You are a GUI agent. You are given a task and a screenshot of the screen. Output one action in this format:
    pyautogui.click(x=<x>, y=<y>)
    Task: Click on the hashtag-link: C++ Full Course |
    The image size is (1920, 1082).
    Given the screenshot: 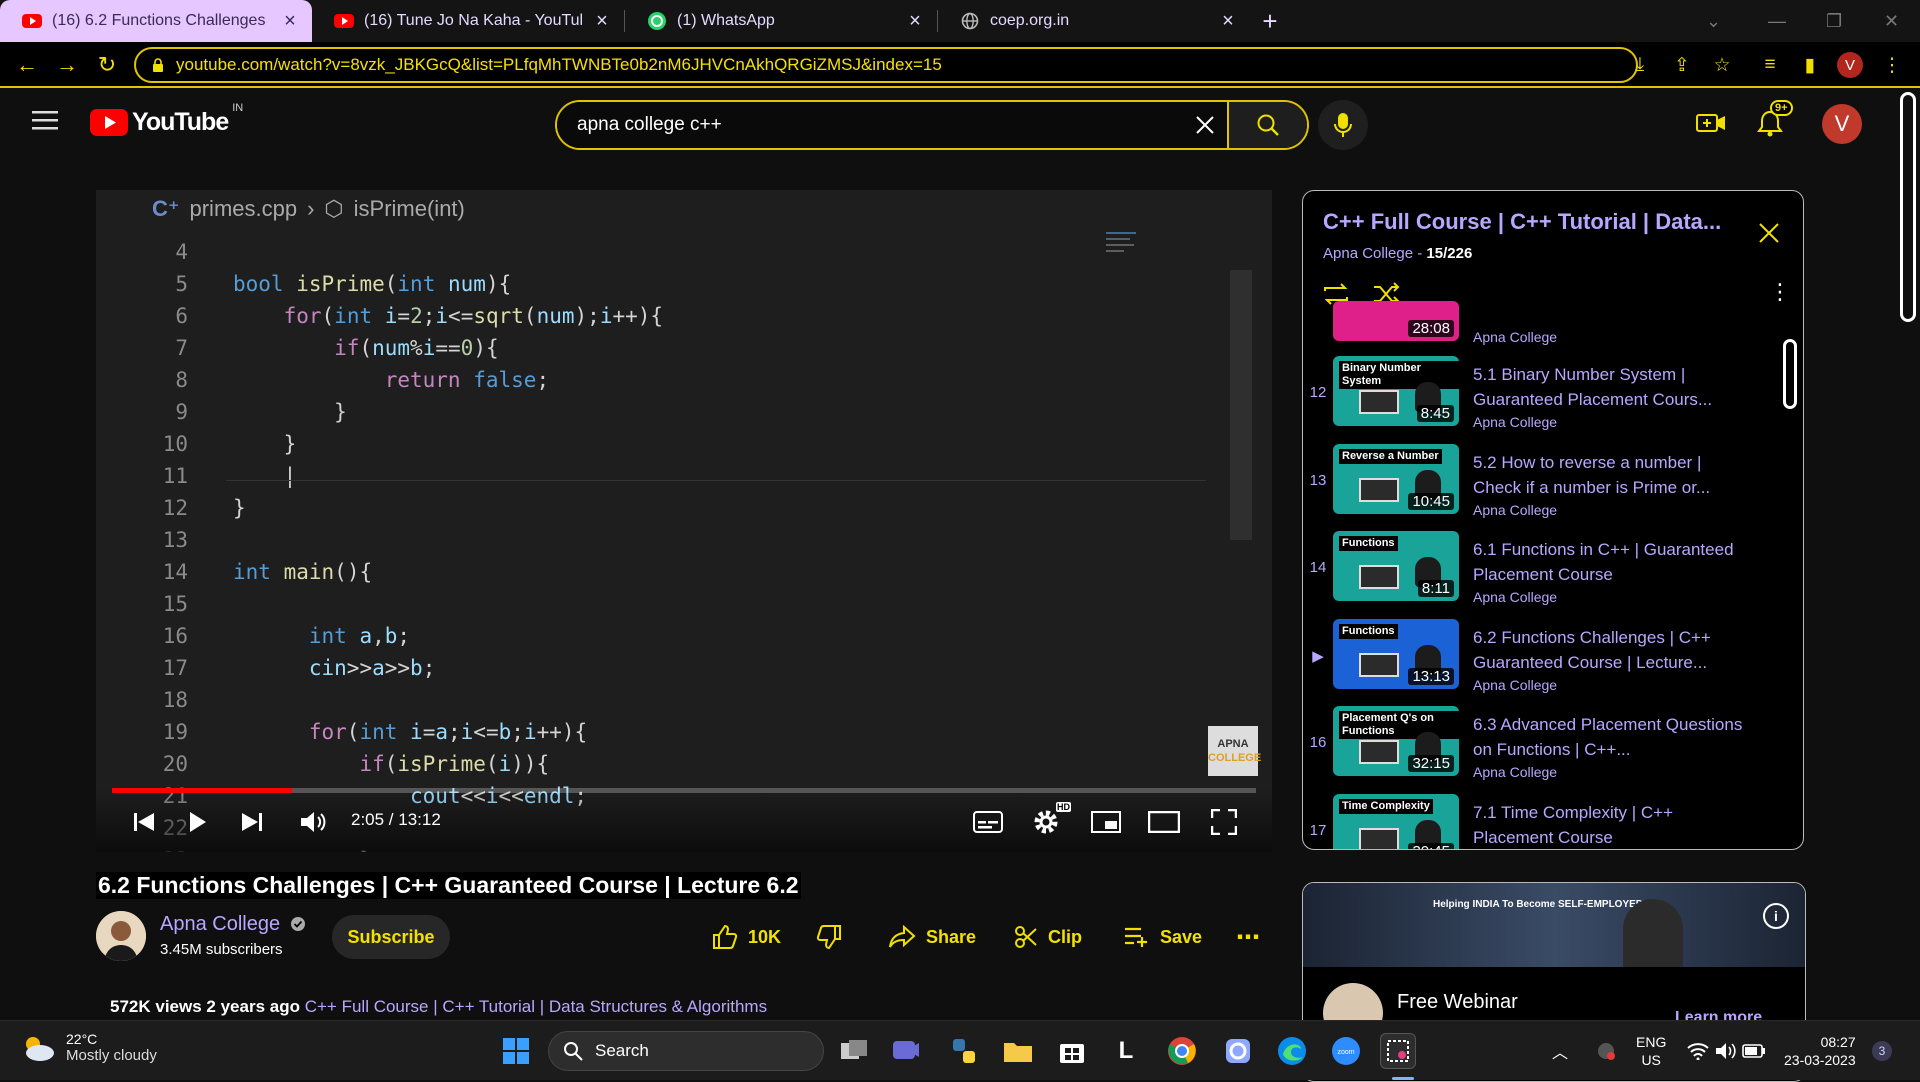 What is the action you would take?
    pyautogui.click(x=371, y=1006)
    